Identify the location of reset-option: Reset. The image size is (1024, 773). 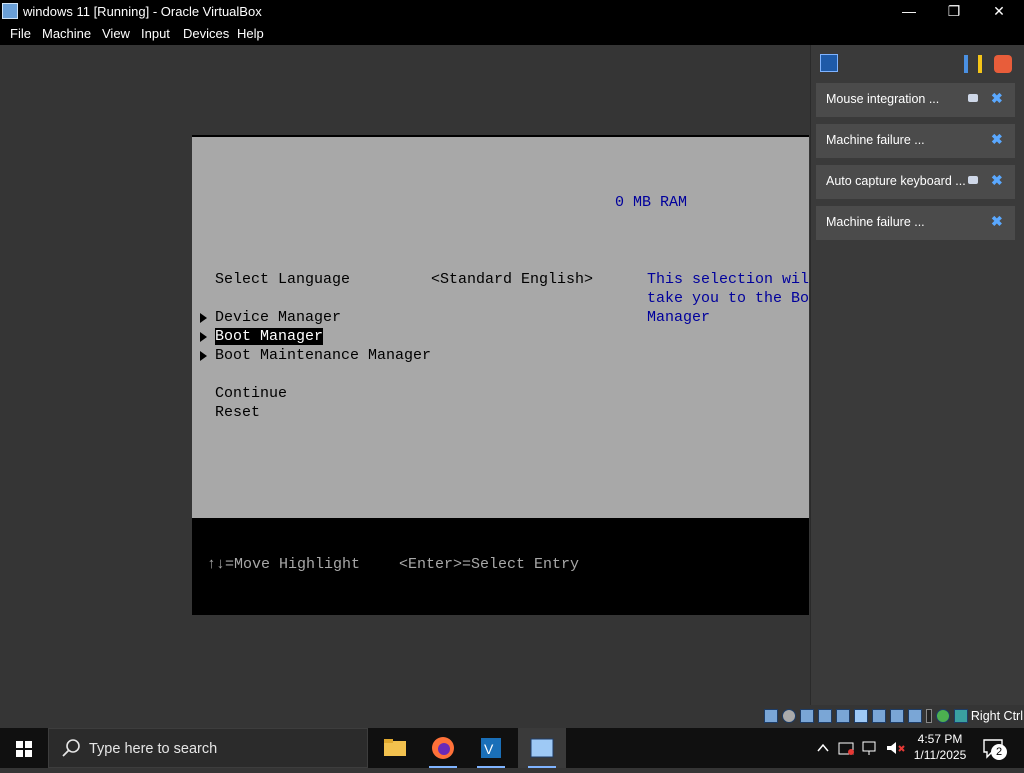
(237, 412).